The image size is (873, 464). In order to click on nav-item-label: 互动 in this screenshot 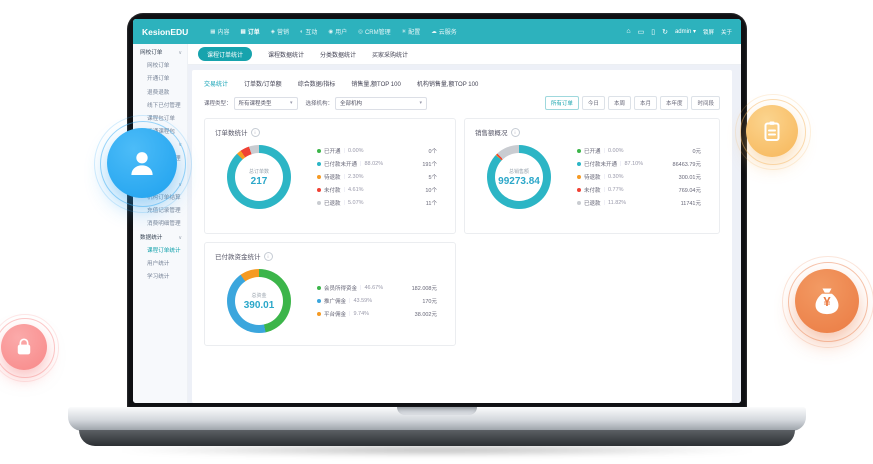, I will do `click(311, 33)`.